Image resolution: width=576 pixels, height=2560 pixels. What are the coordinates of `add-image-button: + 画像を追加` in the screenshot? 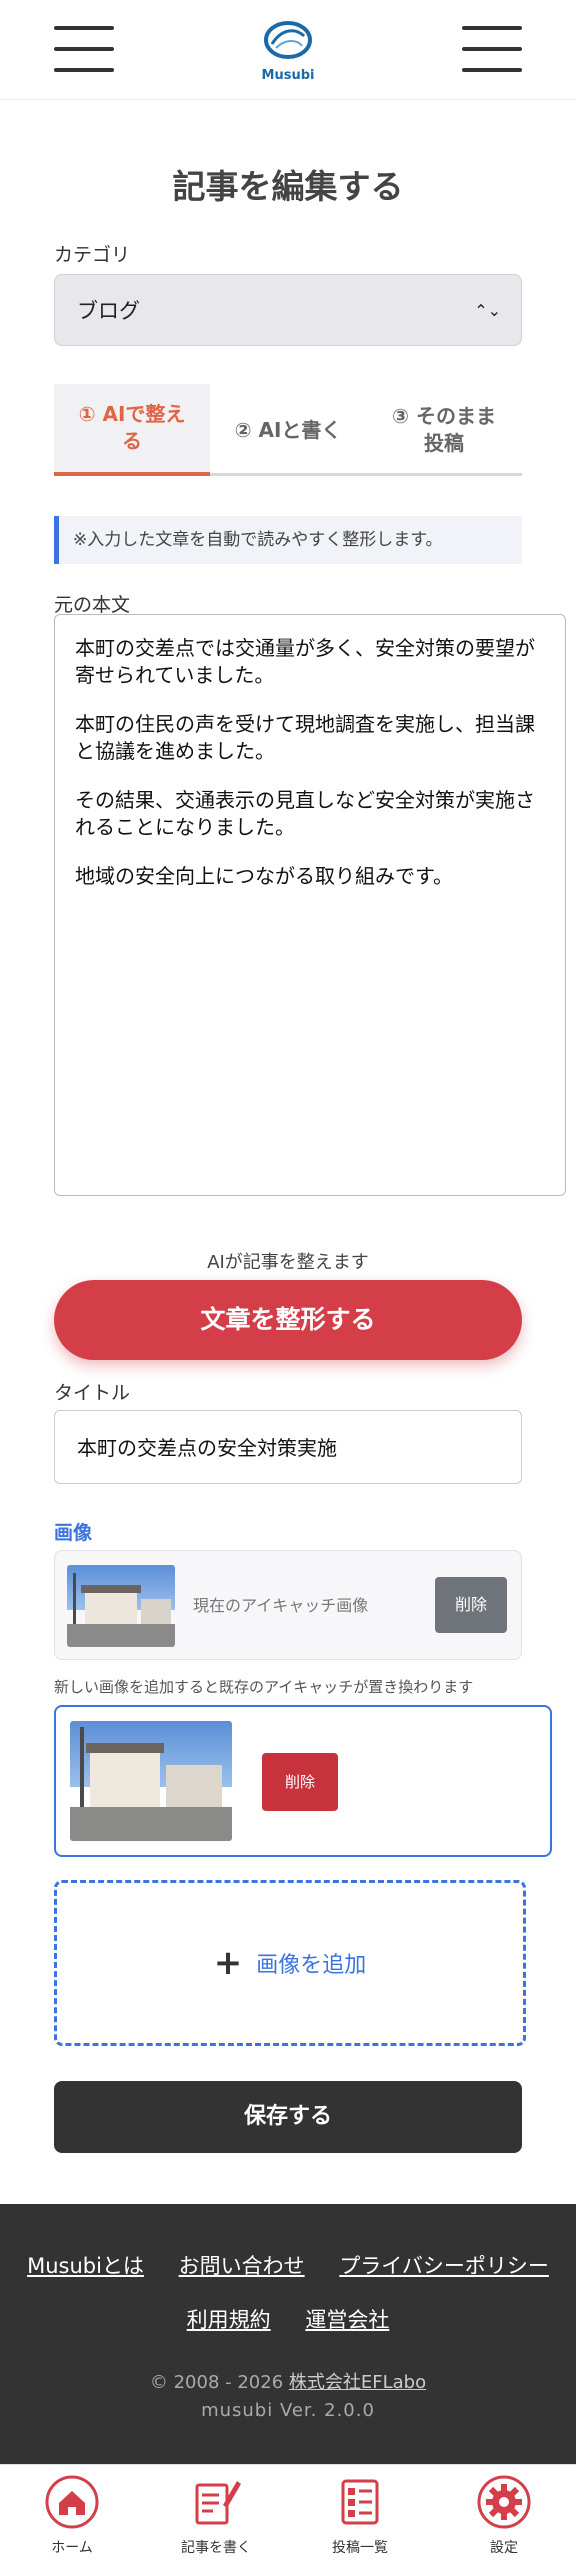 It's located at (290, 1963).